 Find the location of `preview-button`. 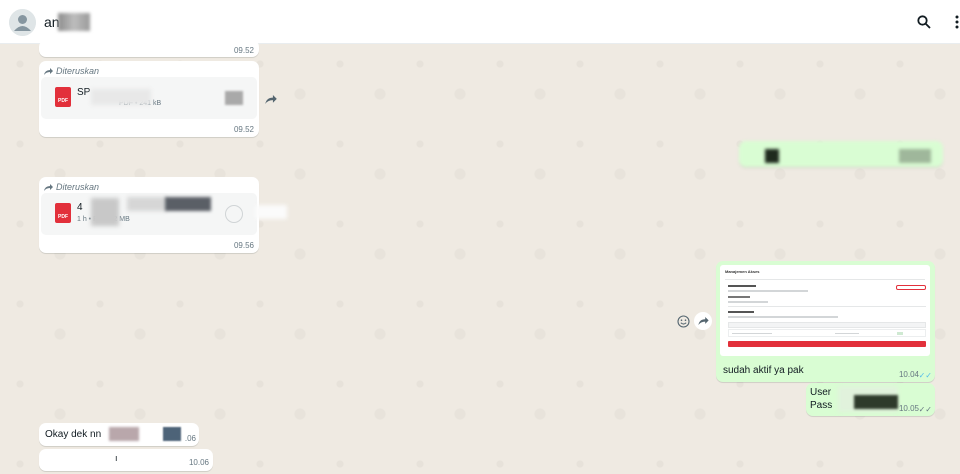

preview-button is located at coordinates (911, 287).